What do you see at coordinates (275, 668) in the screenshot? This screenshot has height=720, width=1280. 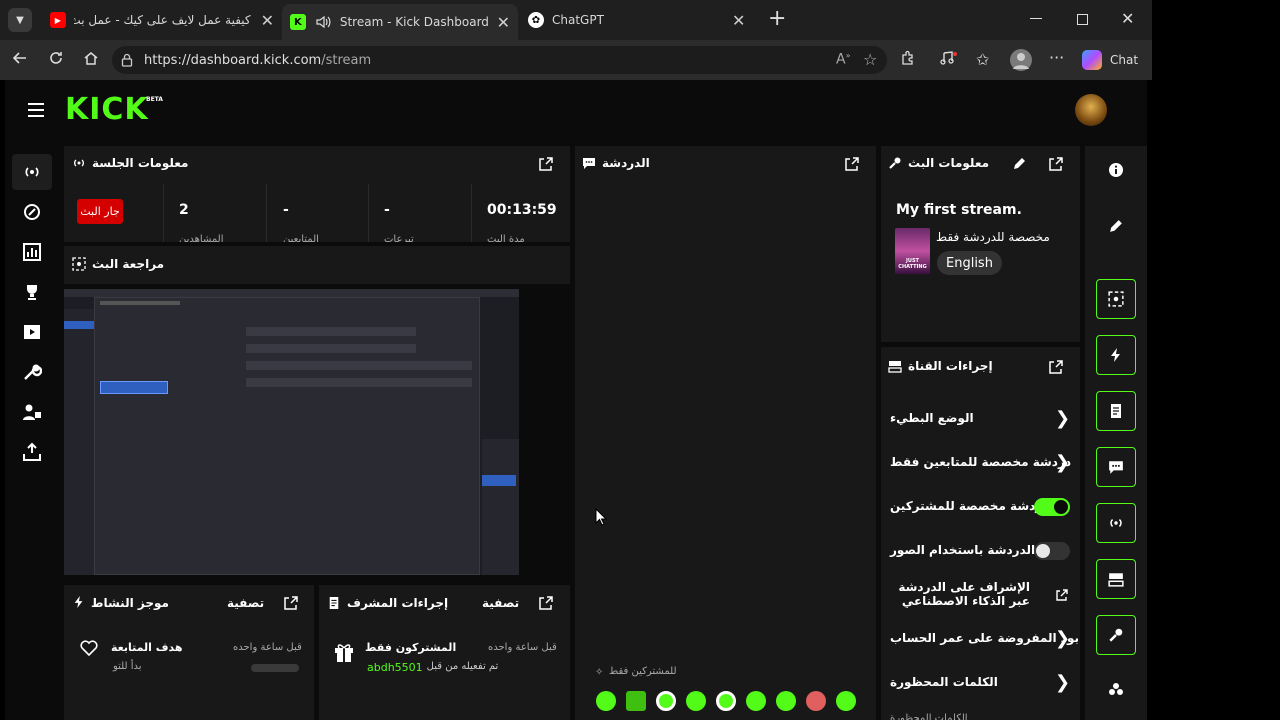 I see `follow-goal-progress` at bounding box center [275, 668].